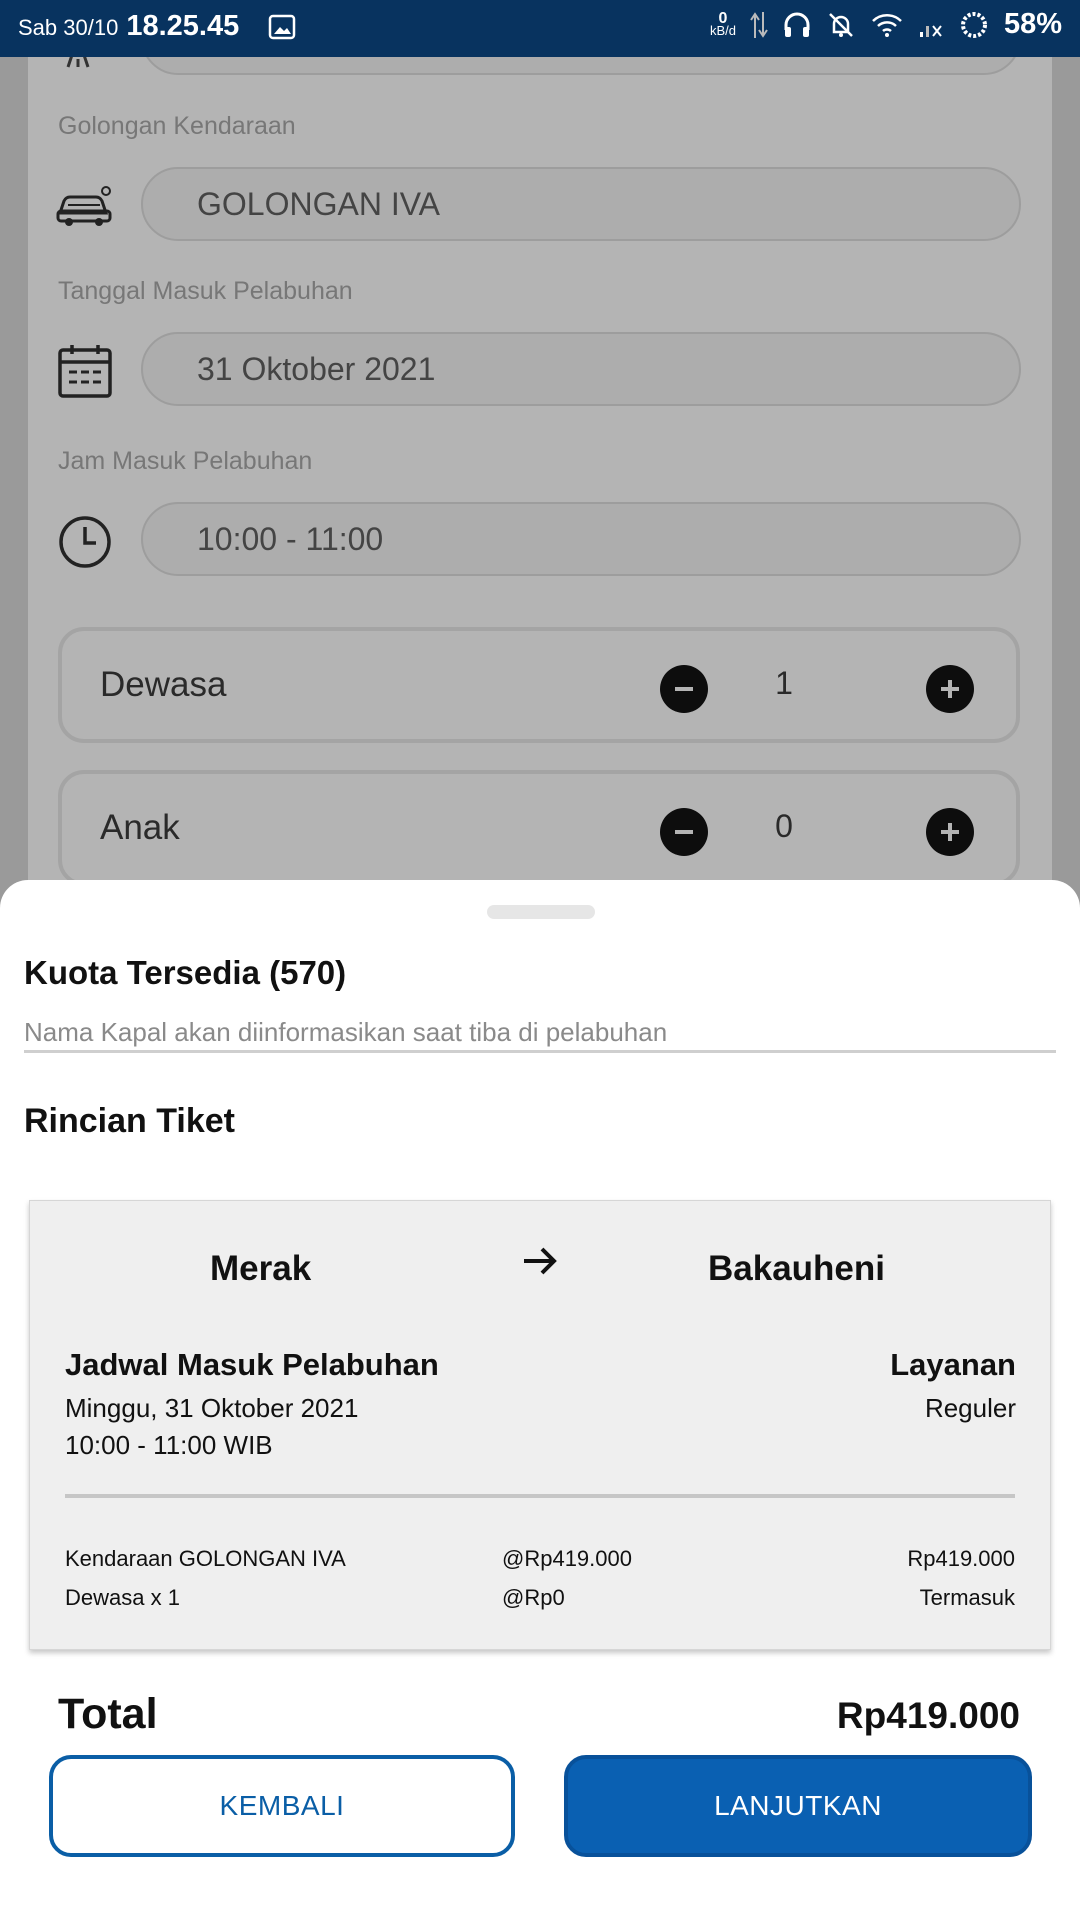 The height and width of the screenshot is (1920, 1080). What do you see at coordinates (539, 828) in the screenshot?
I see `counter-child: Anak 0` at bounding box center [539, 828].